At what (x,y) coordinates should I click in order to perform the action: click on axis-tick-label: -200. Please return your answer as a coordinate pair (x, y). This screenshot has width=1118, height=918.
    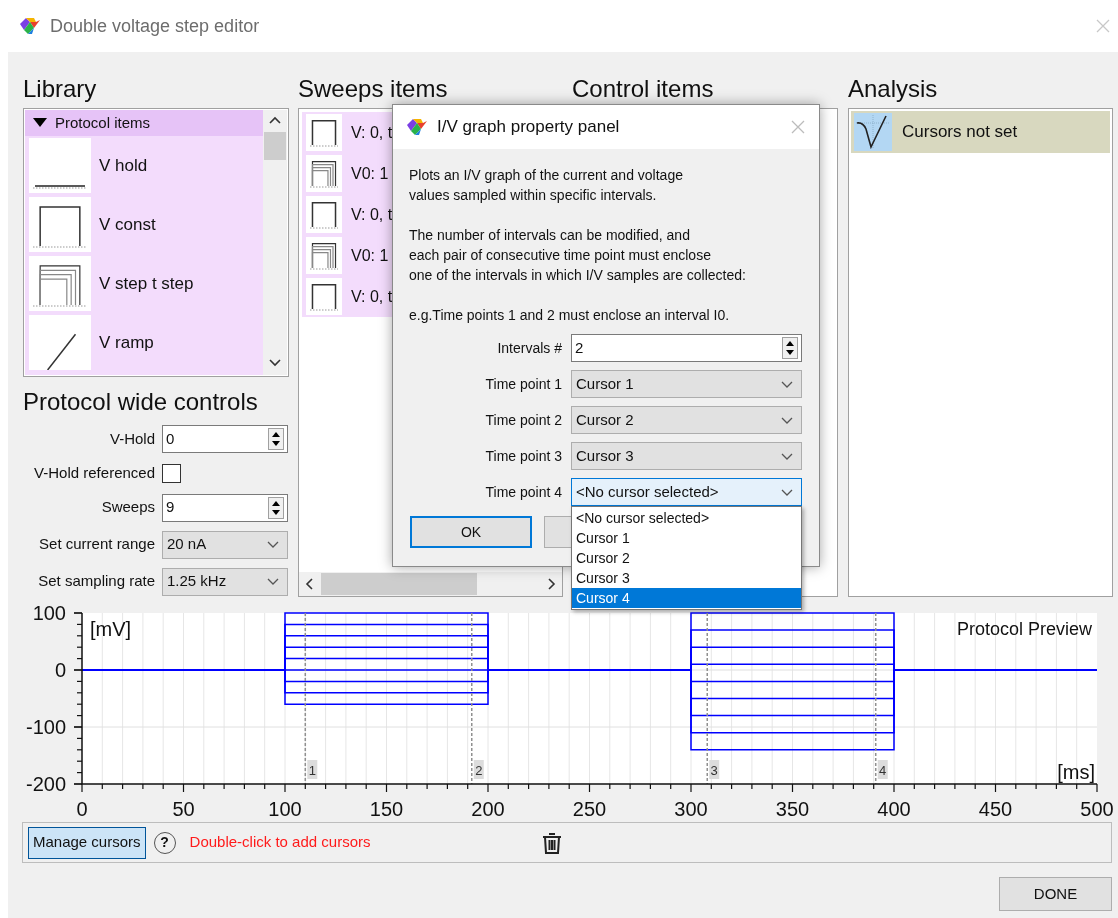
    Looking at the image, I should click on (45, 784).